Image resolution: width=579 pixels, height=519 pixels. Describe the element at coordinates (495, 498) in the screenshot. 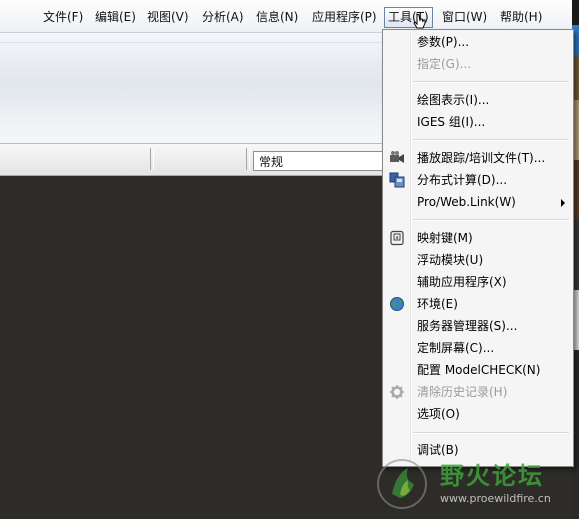

I see `watermark-url: www.proewildfire.cn` at that location.